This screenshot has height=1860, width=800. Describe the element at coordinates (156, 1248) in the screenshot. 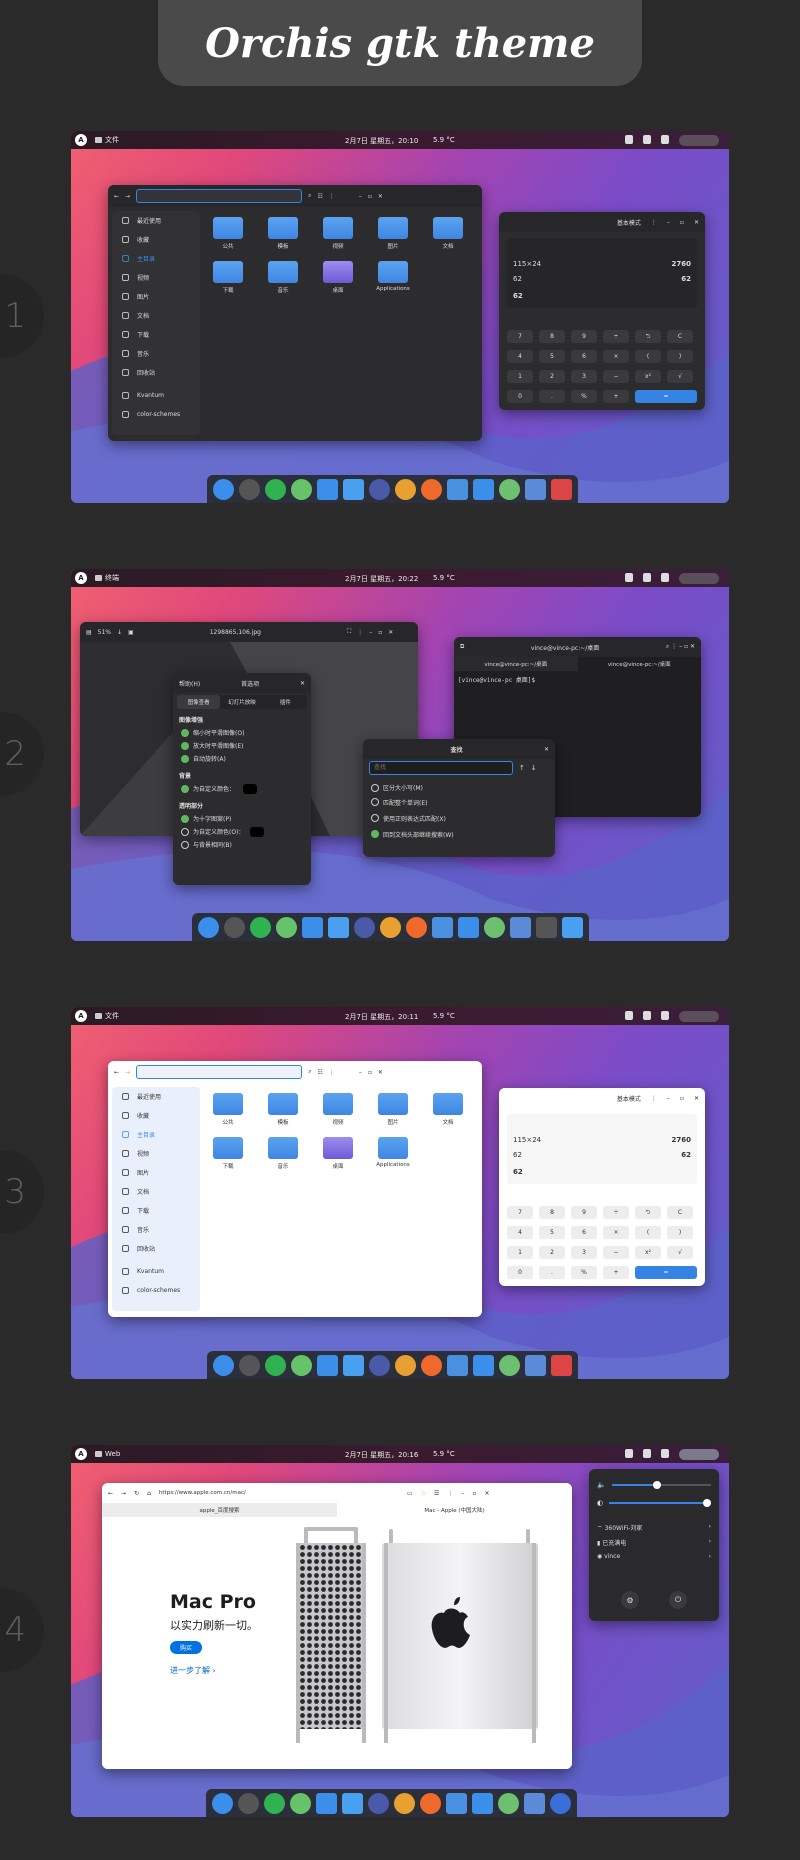

I see `sidebar-item-trash: 回收站` at that location.